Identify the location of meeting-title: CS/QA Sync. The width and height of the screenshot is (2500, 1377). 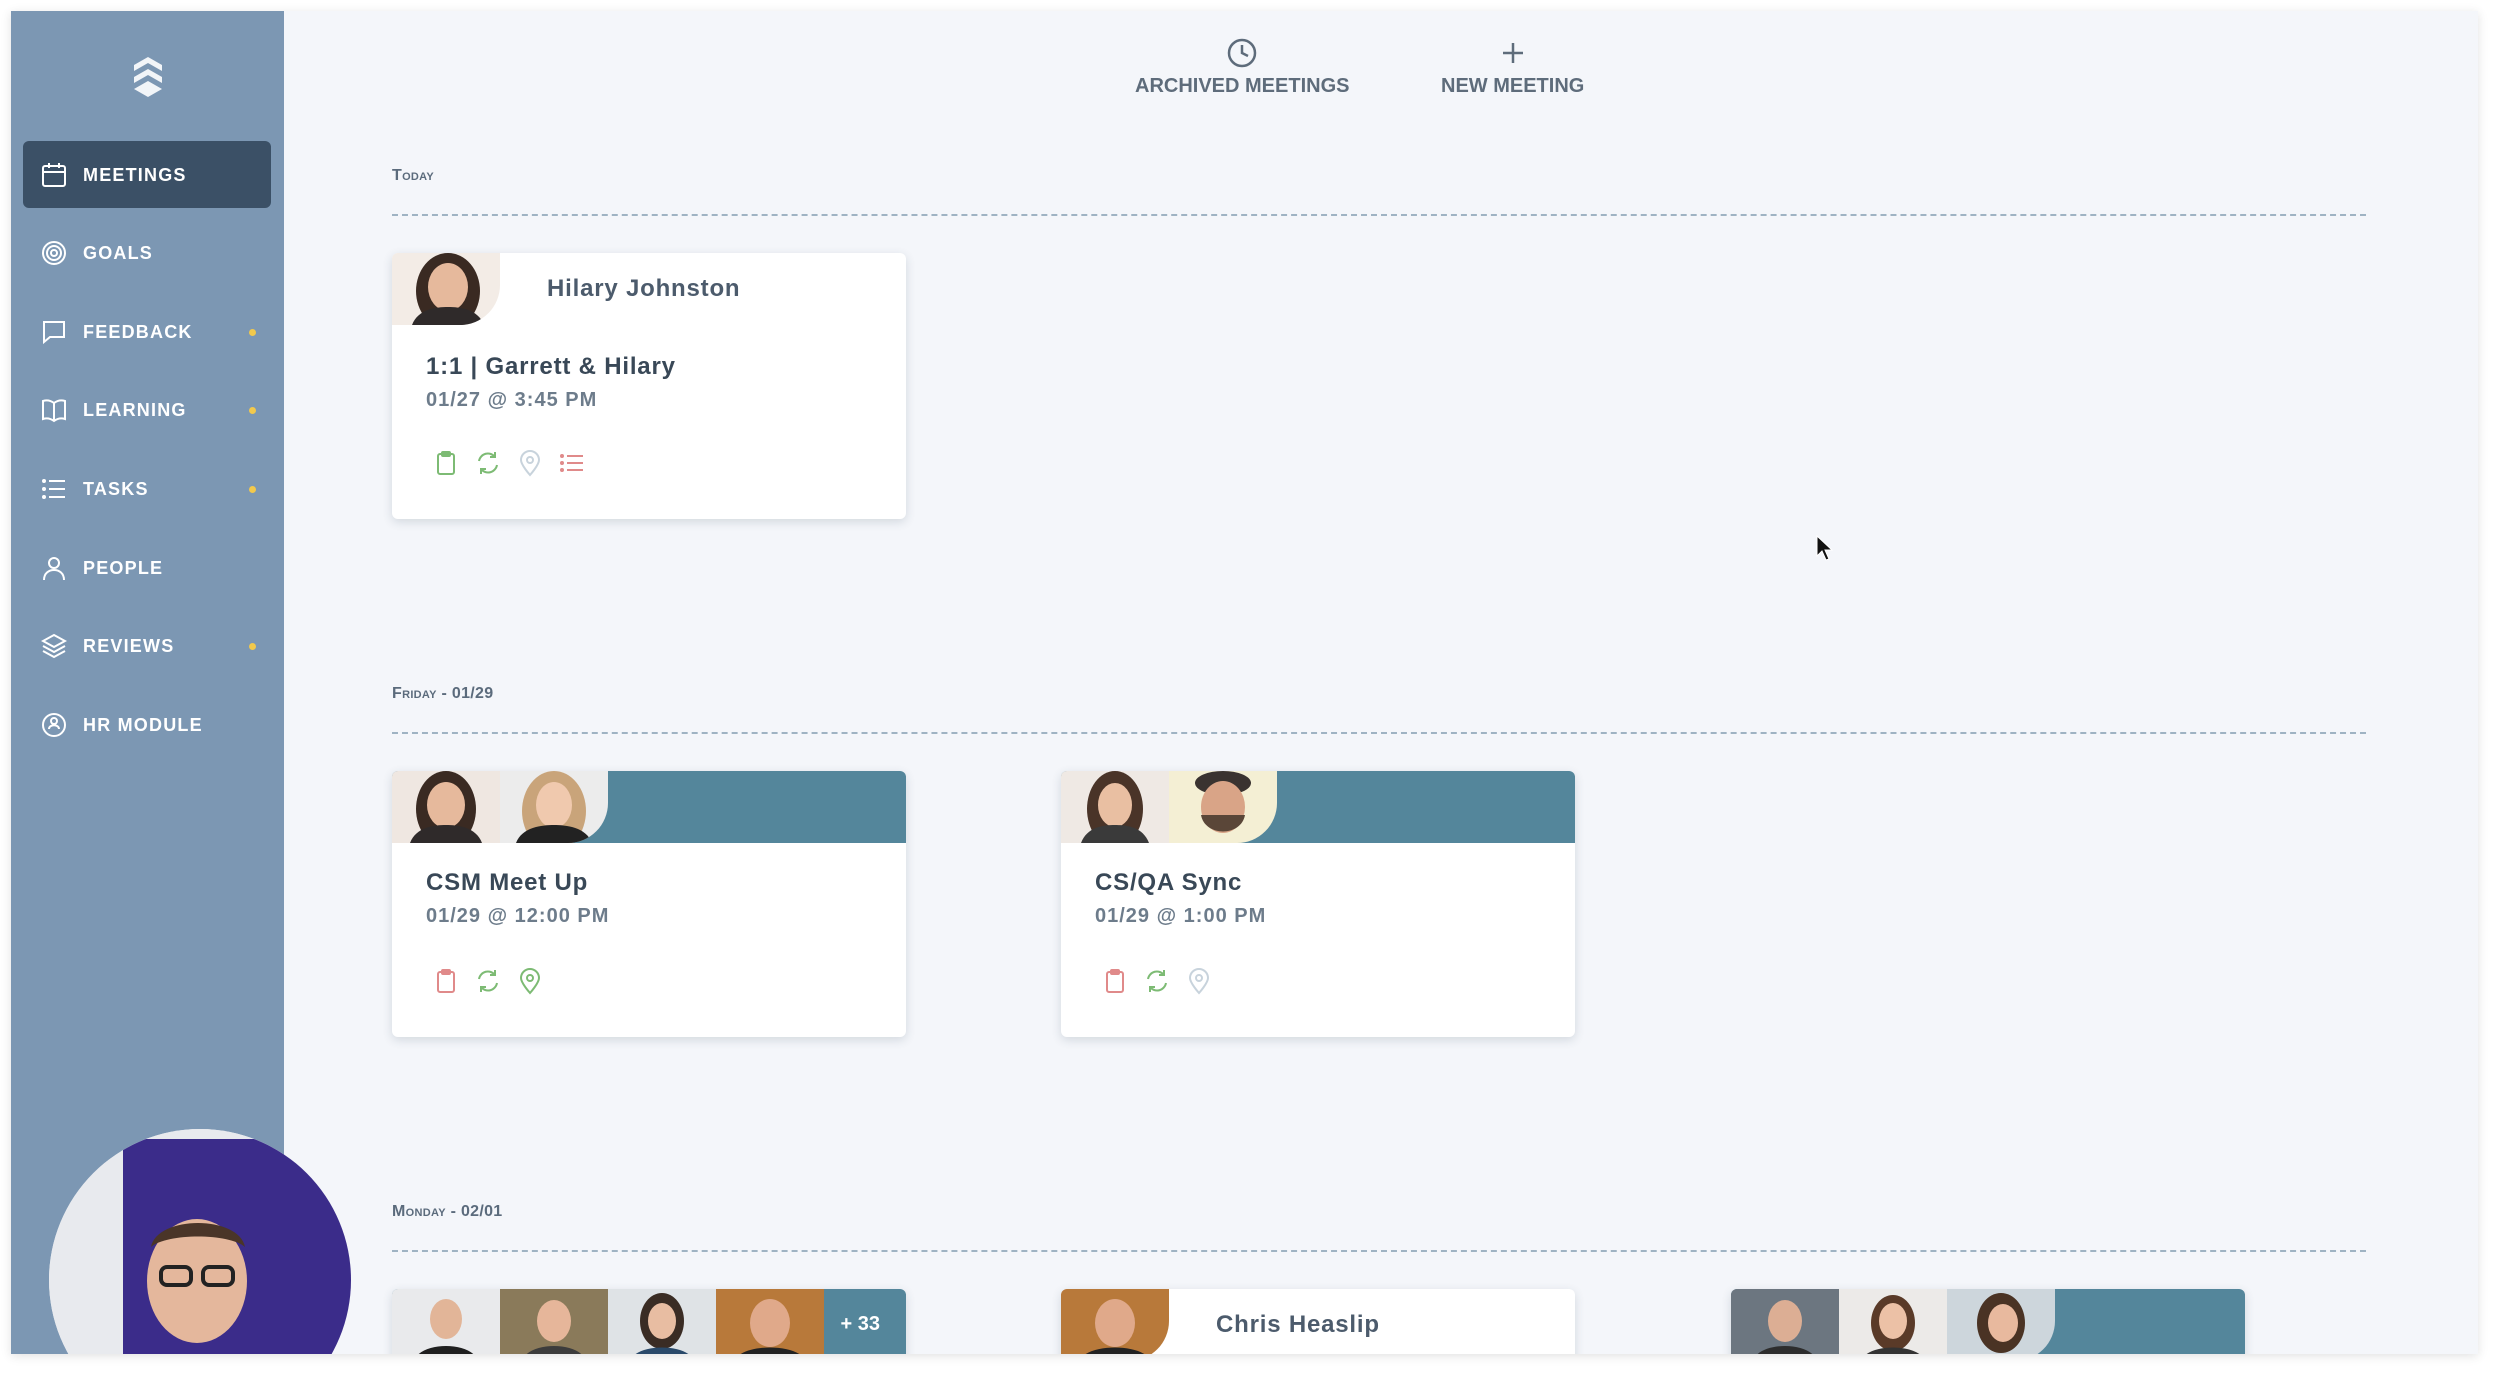
(1169, 882).